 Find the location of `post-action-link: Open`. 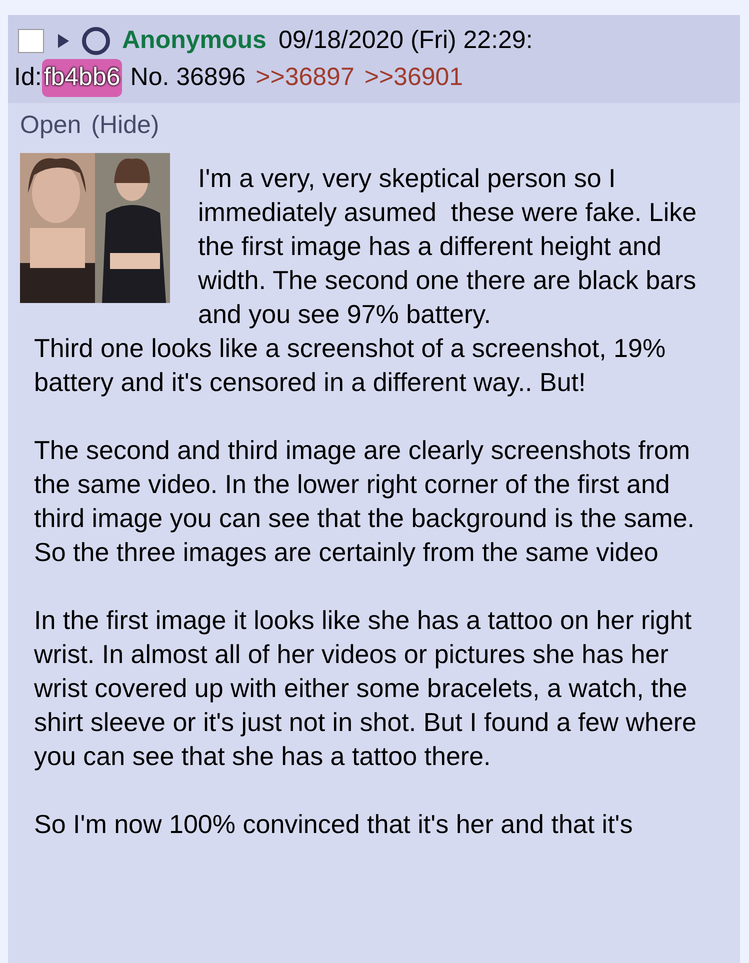

post-action-link: Open is located at coordinates (51, 125).